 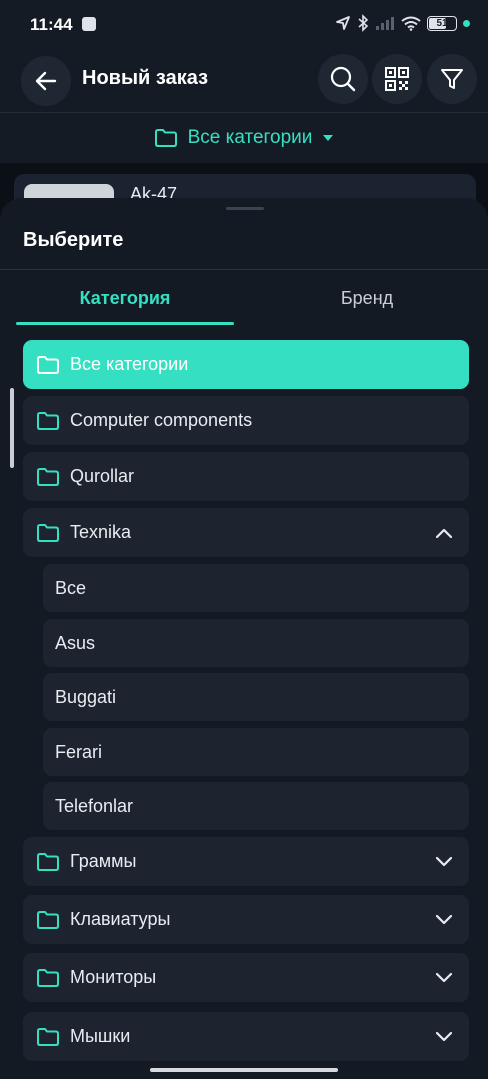 What do you see at coordinates (246, 977) in the screenshot?
I see `category-item-monitors: Мониторы` at bounding box center [246, 977].